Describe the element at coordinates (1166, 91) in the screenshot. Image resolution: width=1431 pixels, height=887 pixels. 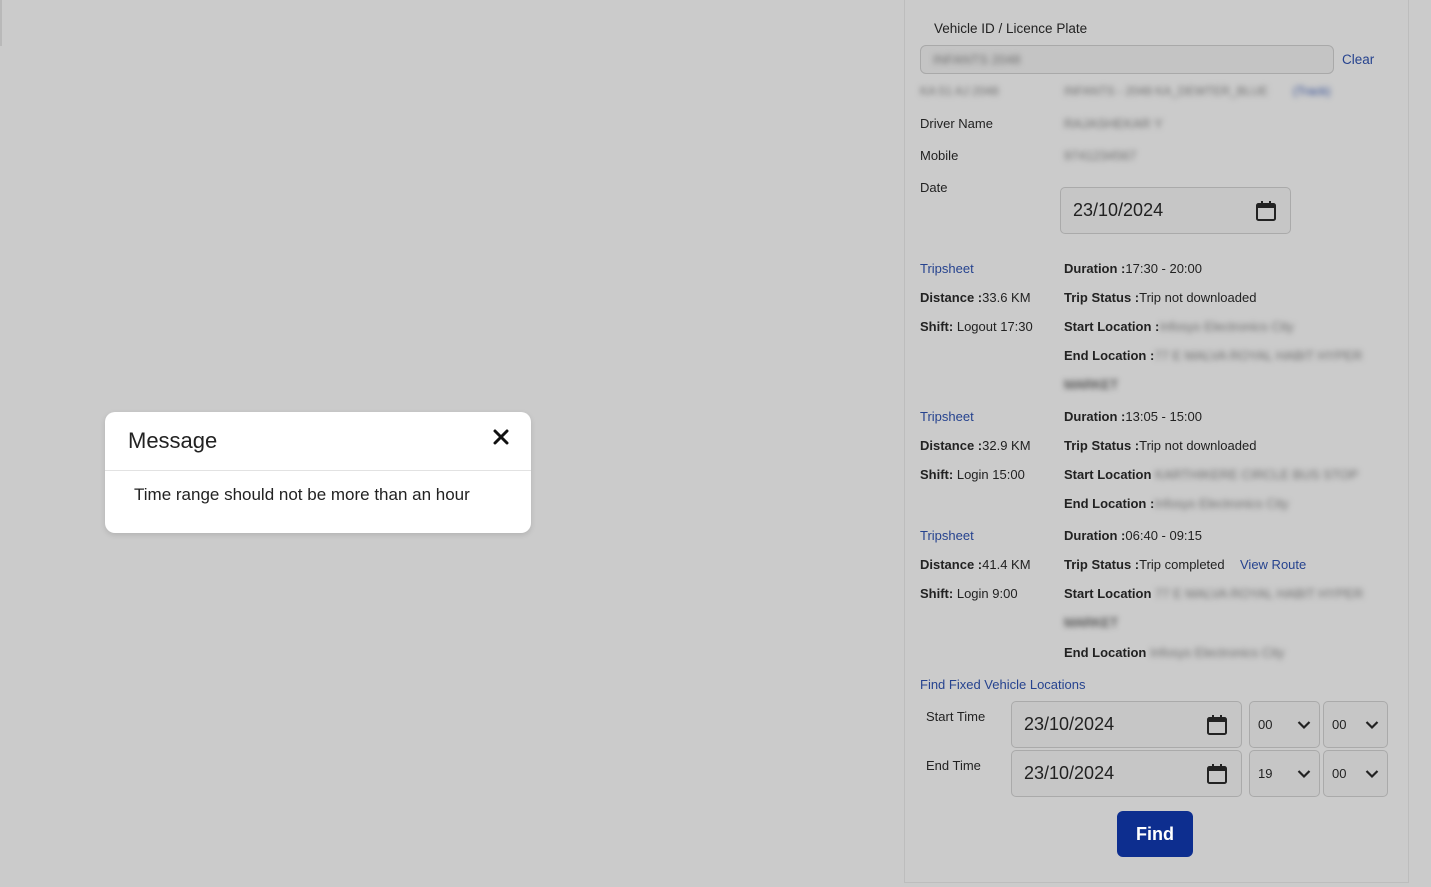
I see `vehicle-id-row-value: INFANTS - 2048 KA_DEWTER_BLUE` at that location.